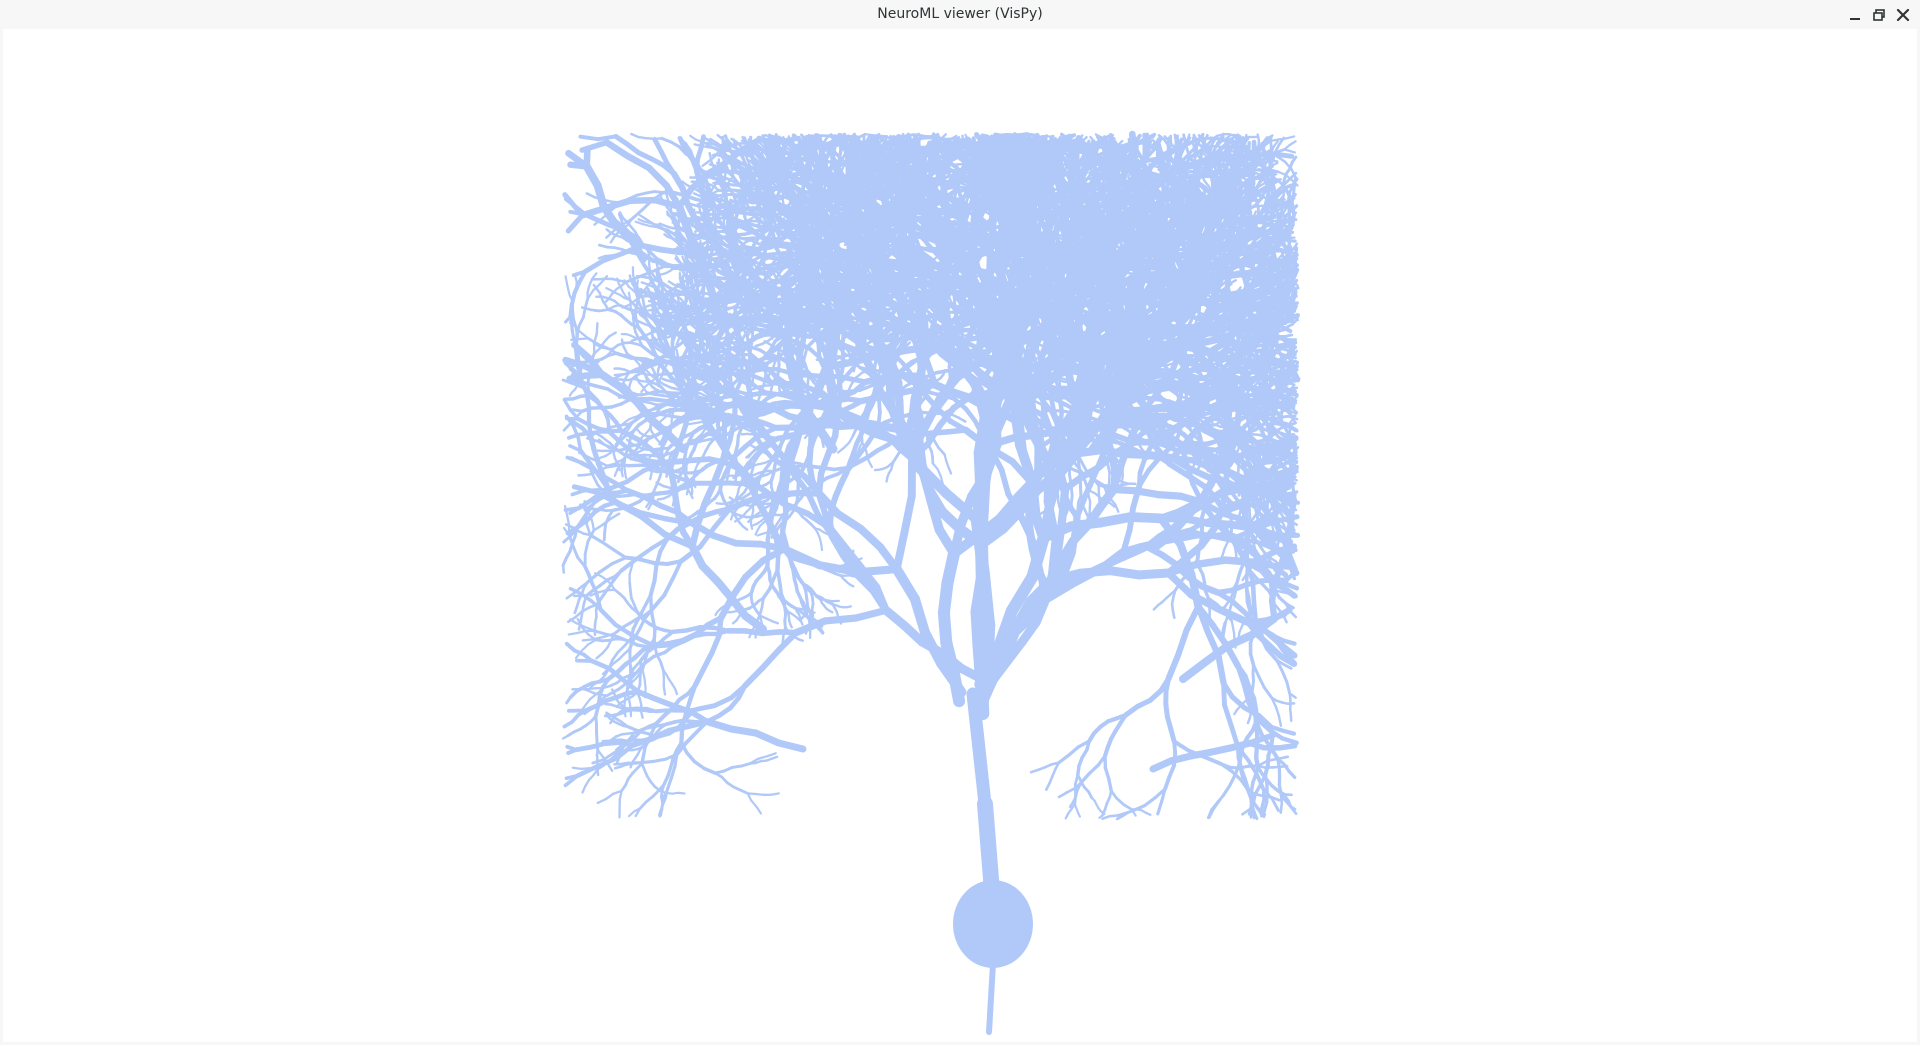 This screenshot has height=1045, width=1920. I want to click on title-bar: NeuroML viewer (VisPy), so click(960, 14).